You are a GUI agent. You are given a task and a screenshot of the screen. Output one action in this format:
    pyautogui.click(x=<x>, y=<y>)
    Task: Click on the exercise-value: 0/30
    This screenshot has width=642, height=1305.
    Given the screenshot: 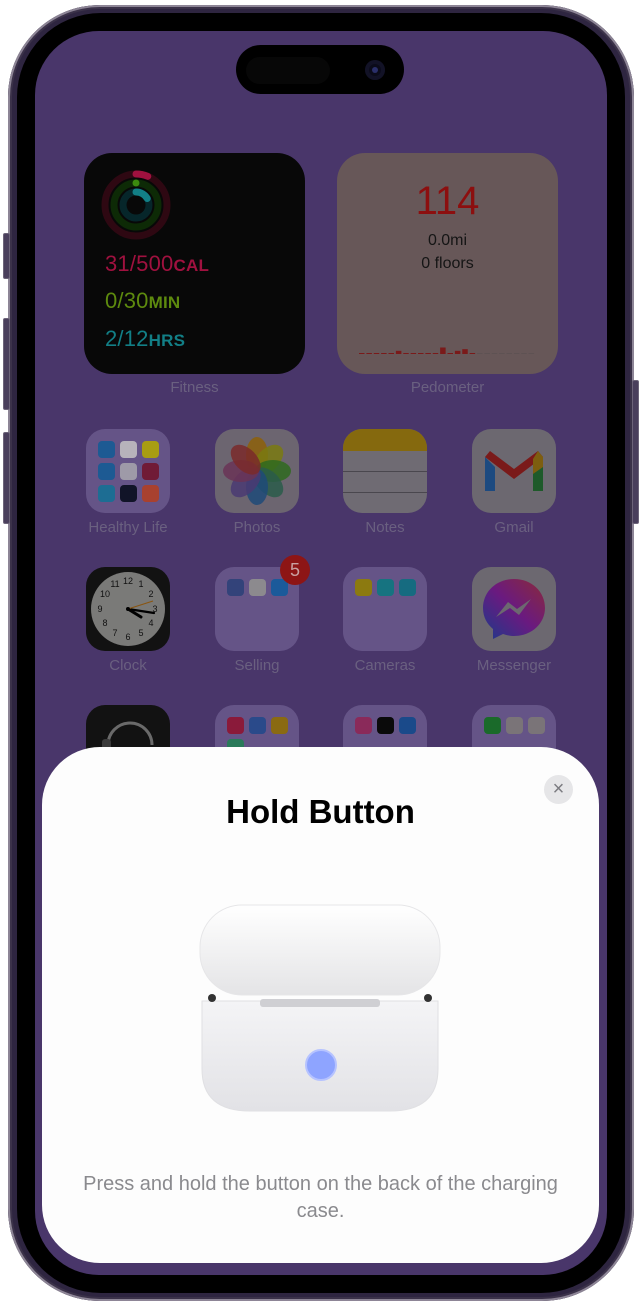 What is the action you would take?
    pyautogui.click(x=127, y=300)
    